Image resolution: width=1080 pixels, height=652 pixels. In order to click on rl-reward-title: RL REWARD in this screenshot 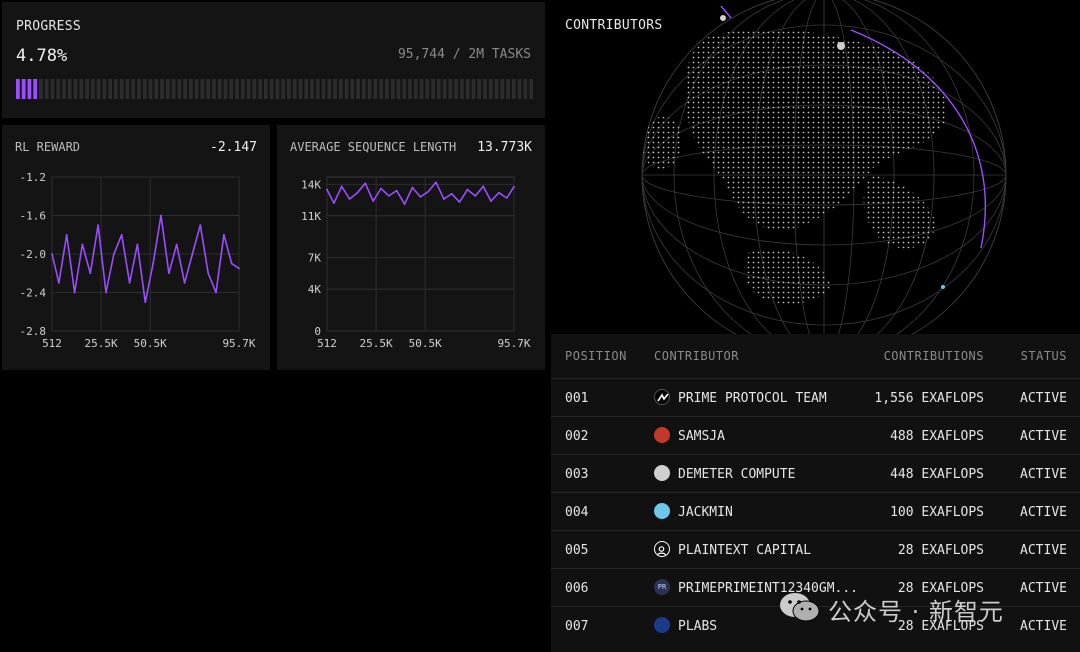, I will do `click(48, 147)`.